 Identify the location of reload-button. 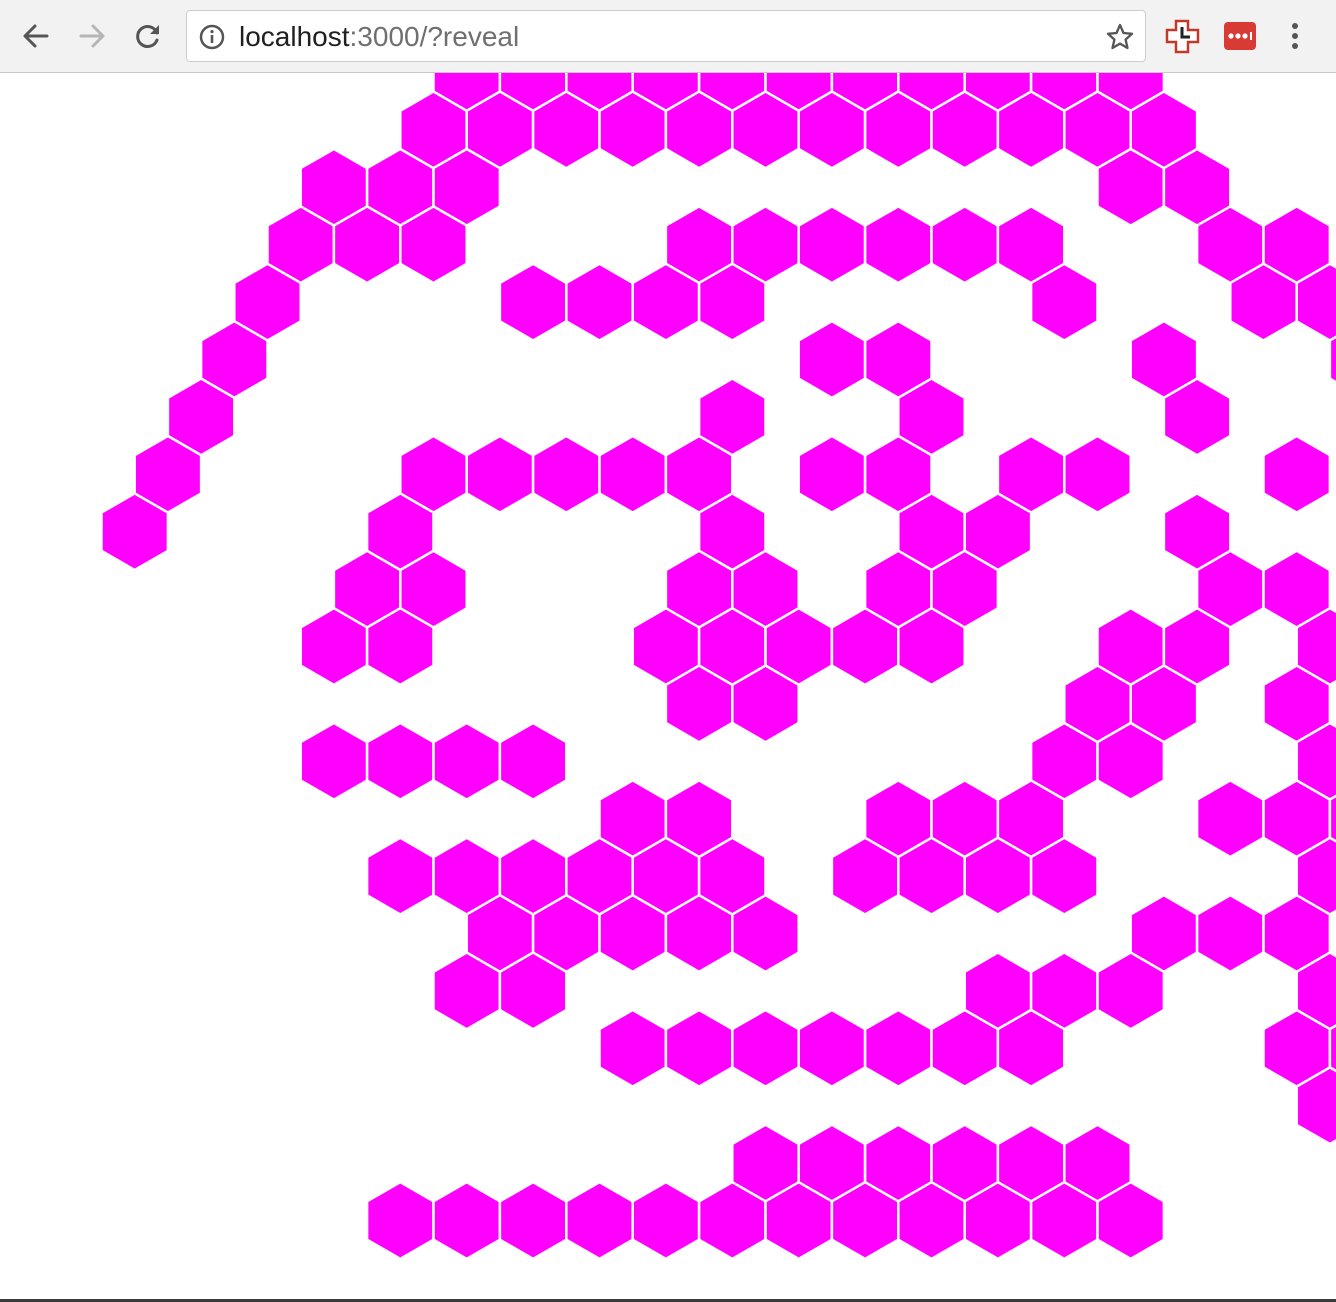
(148, 36).